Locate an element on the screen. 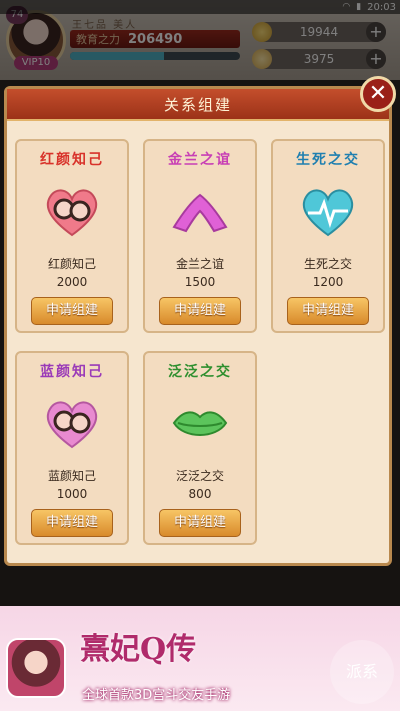 The height and width of the screenshot is (711, 400). dialog-title: 关系组建 is located at coordinates (197, 104).